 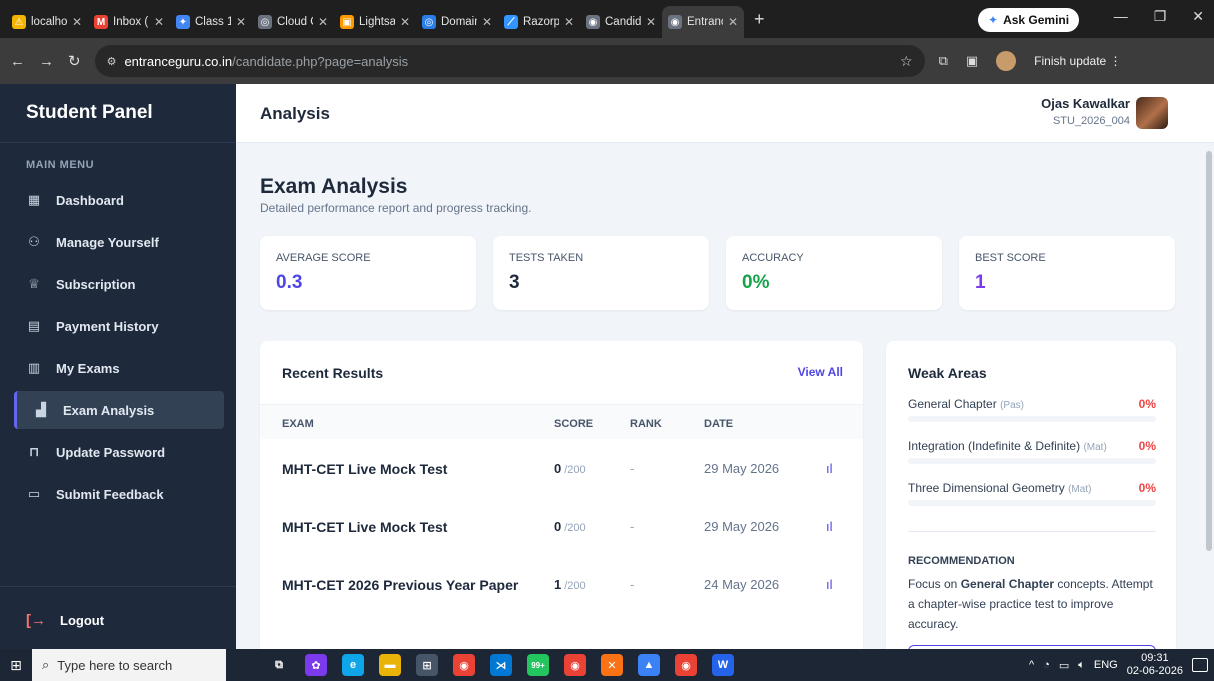 What do you see at coordinates (1046, 665) in the screenshot?
I see `network-icon: ◔` at bounding box center [1046, 665].